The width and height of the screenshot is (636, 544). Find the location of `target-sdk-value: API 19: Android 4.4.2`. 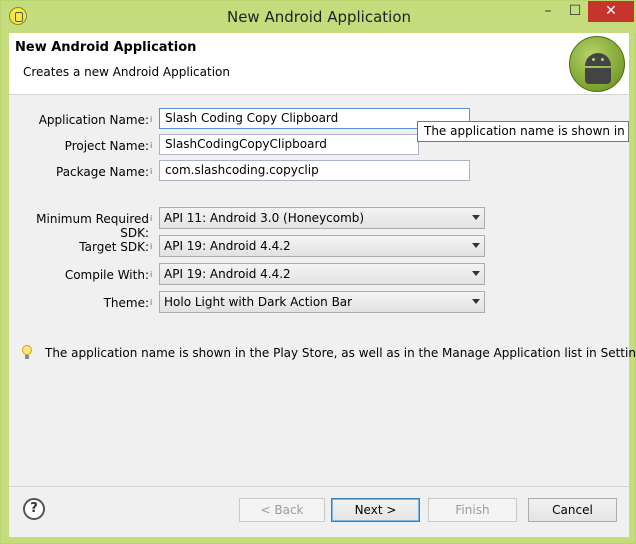

target-sdk-value: API 19: Android 4.4.2 is located at coordinates (227, 246).